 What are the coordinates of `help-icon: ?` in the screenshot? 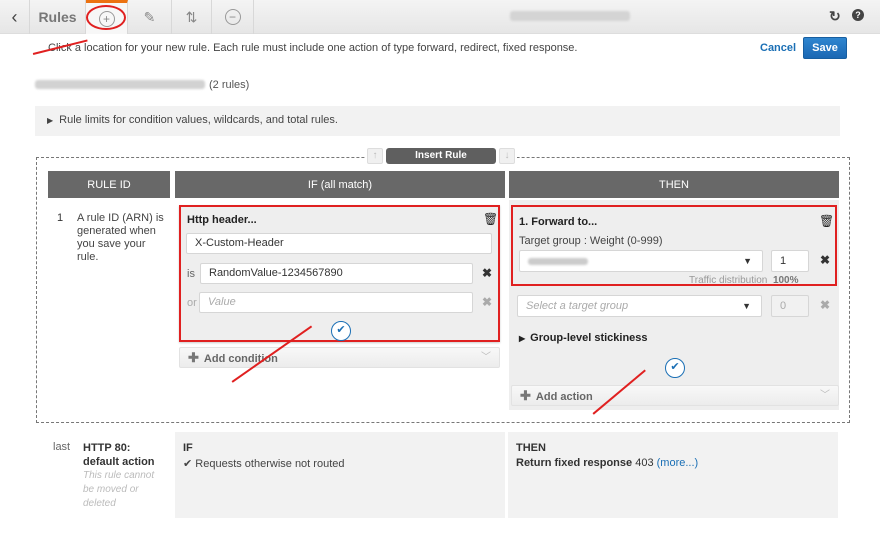 It's located at (858, 15).